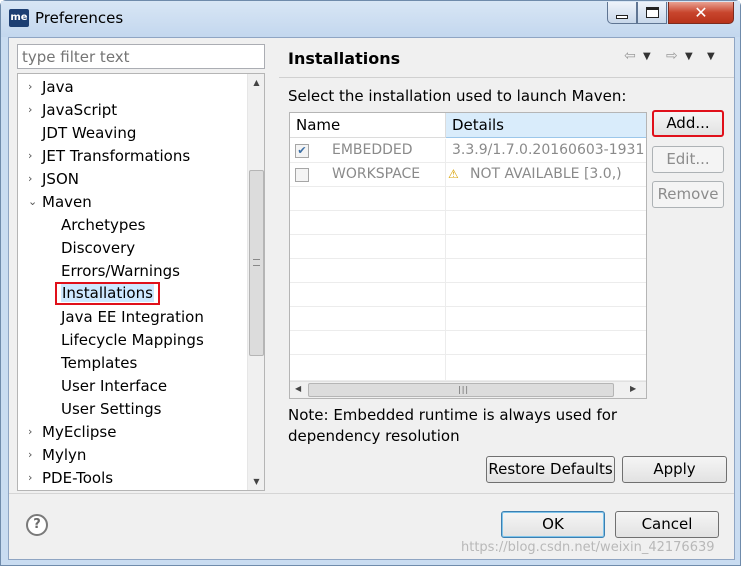  I want to click on tree-item-label: Maven, so click(67, 202).